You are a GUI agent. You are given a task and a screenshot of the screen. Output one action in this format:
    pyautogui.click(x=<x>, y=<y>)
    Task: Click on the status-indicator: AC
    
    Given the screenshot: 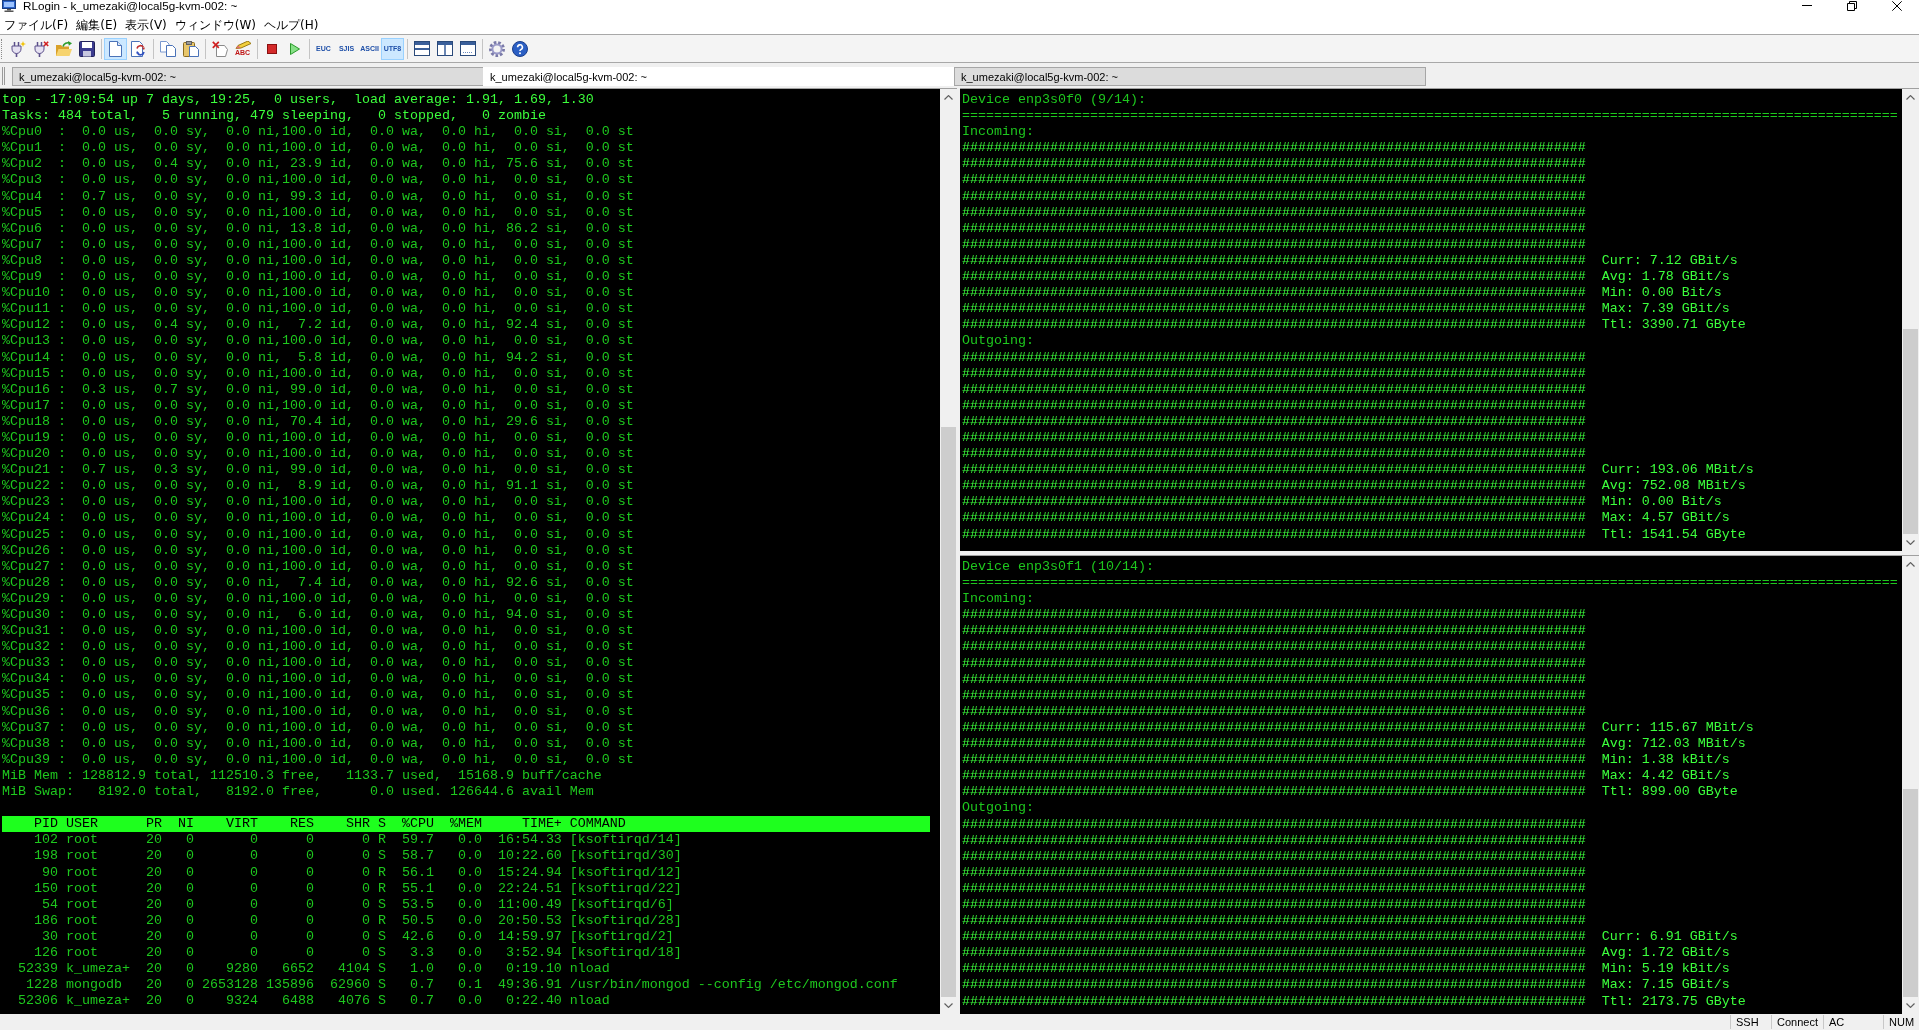 What is the action you would take?
    pyautogui.click(x=1853, y=1022)
    